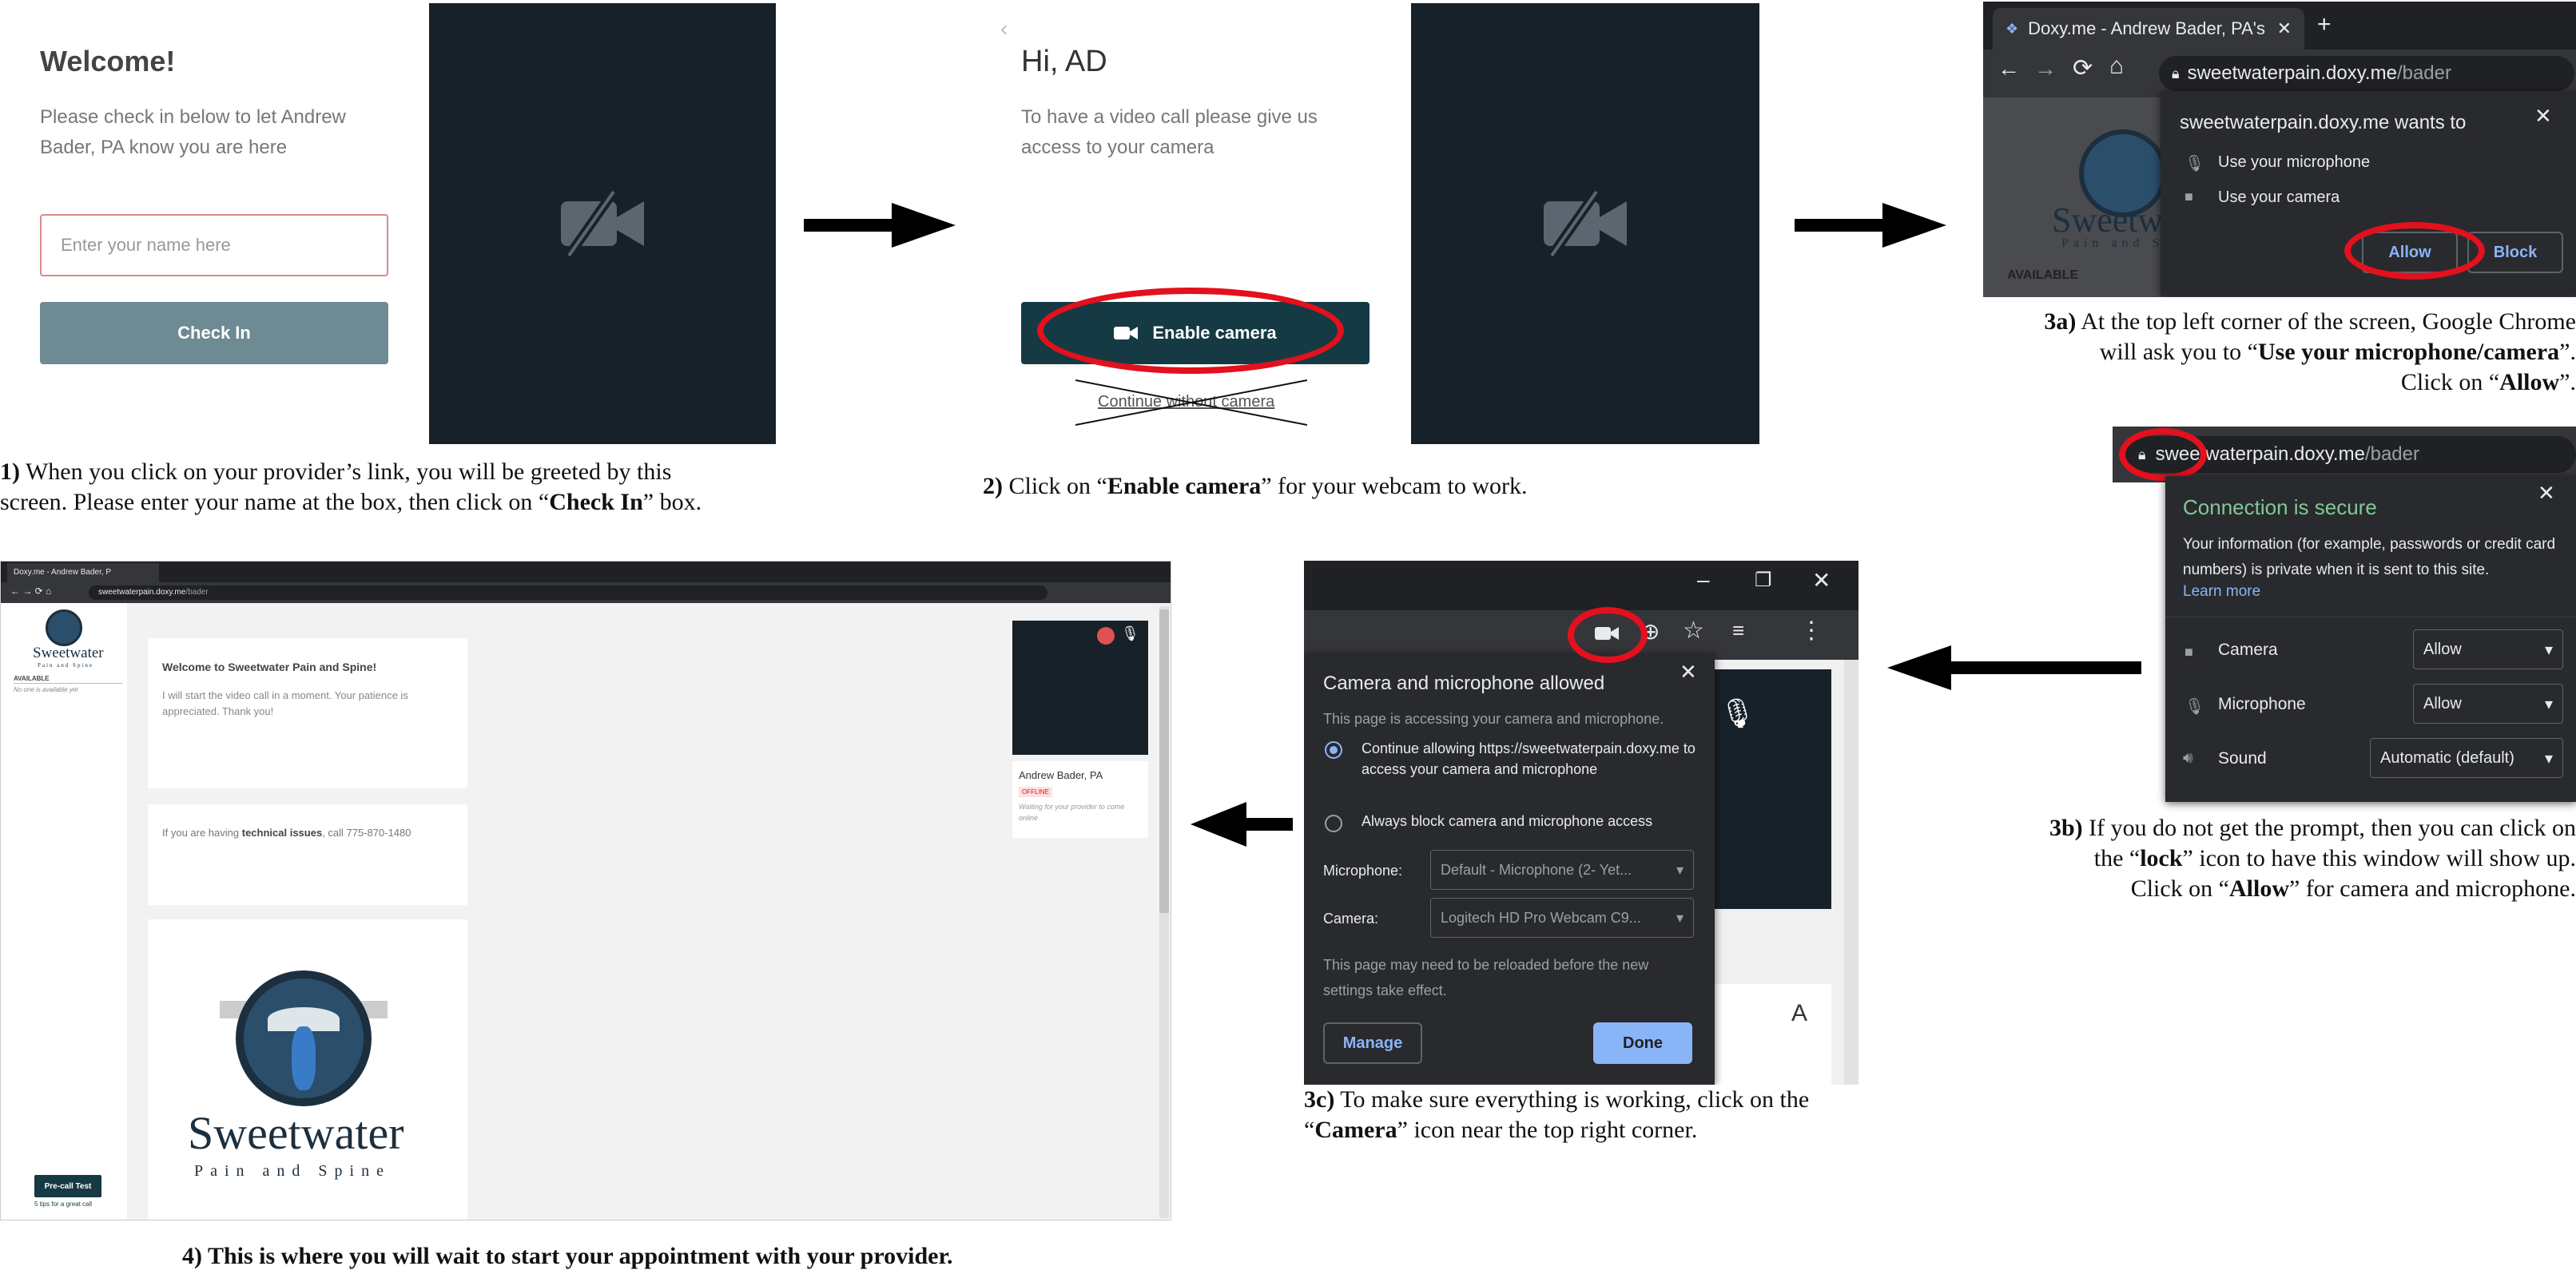  I want to click on new-tab-icon: +, so click(2324, 24).